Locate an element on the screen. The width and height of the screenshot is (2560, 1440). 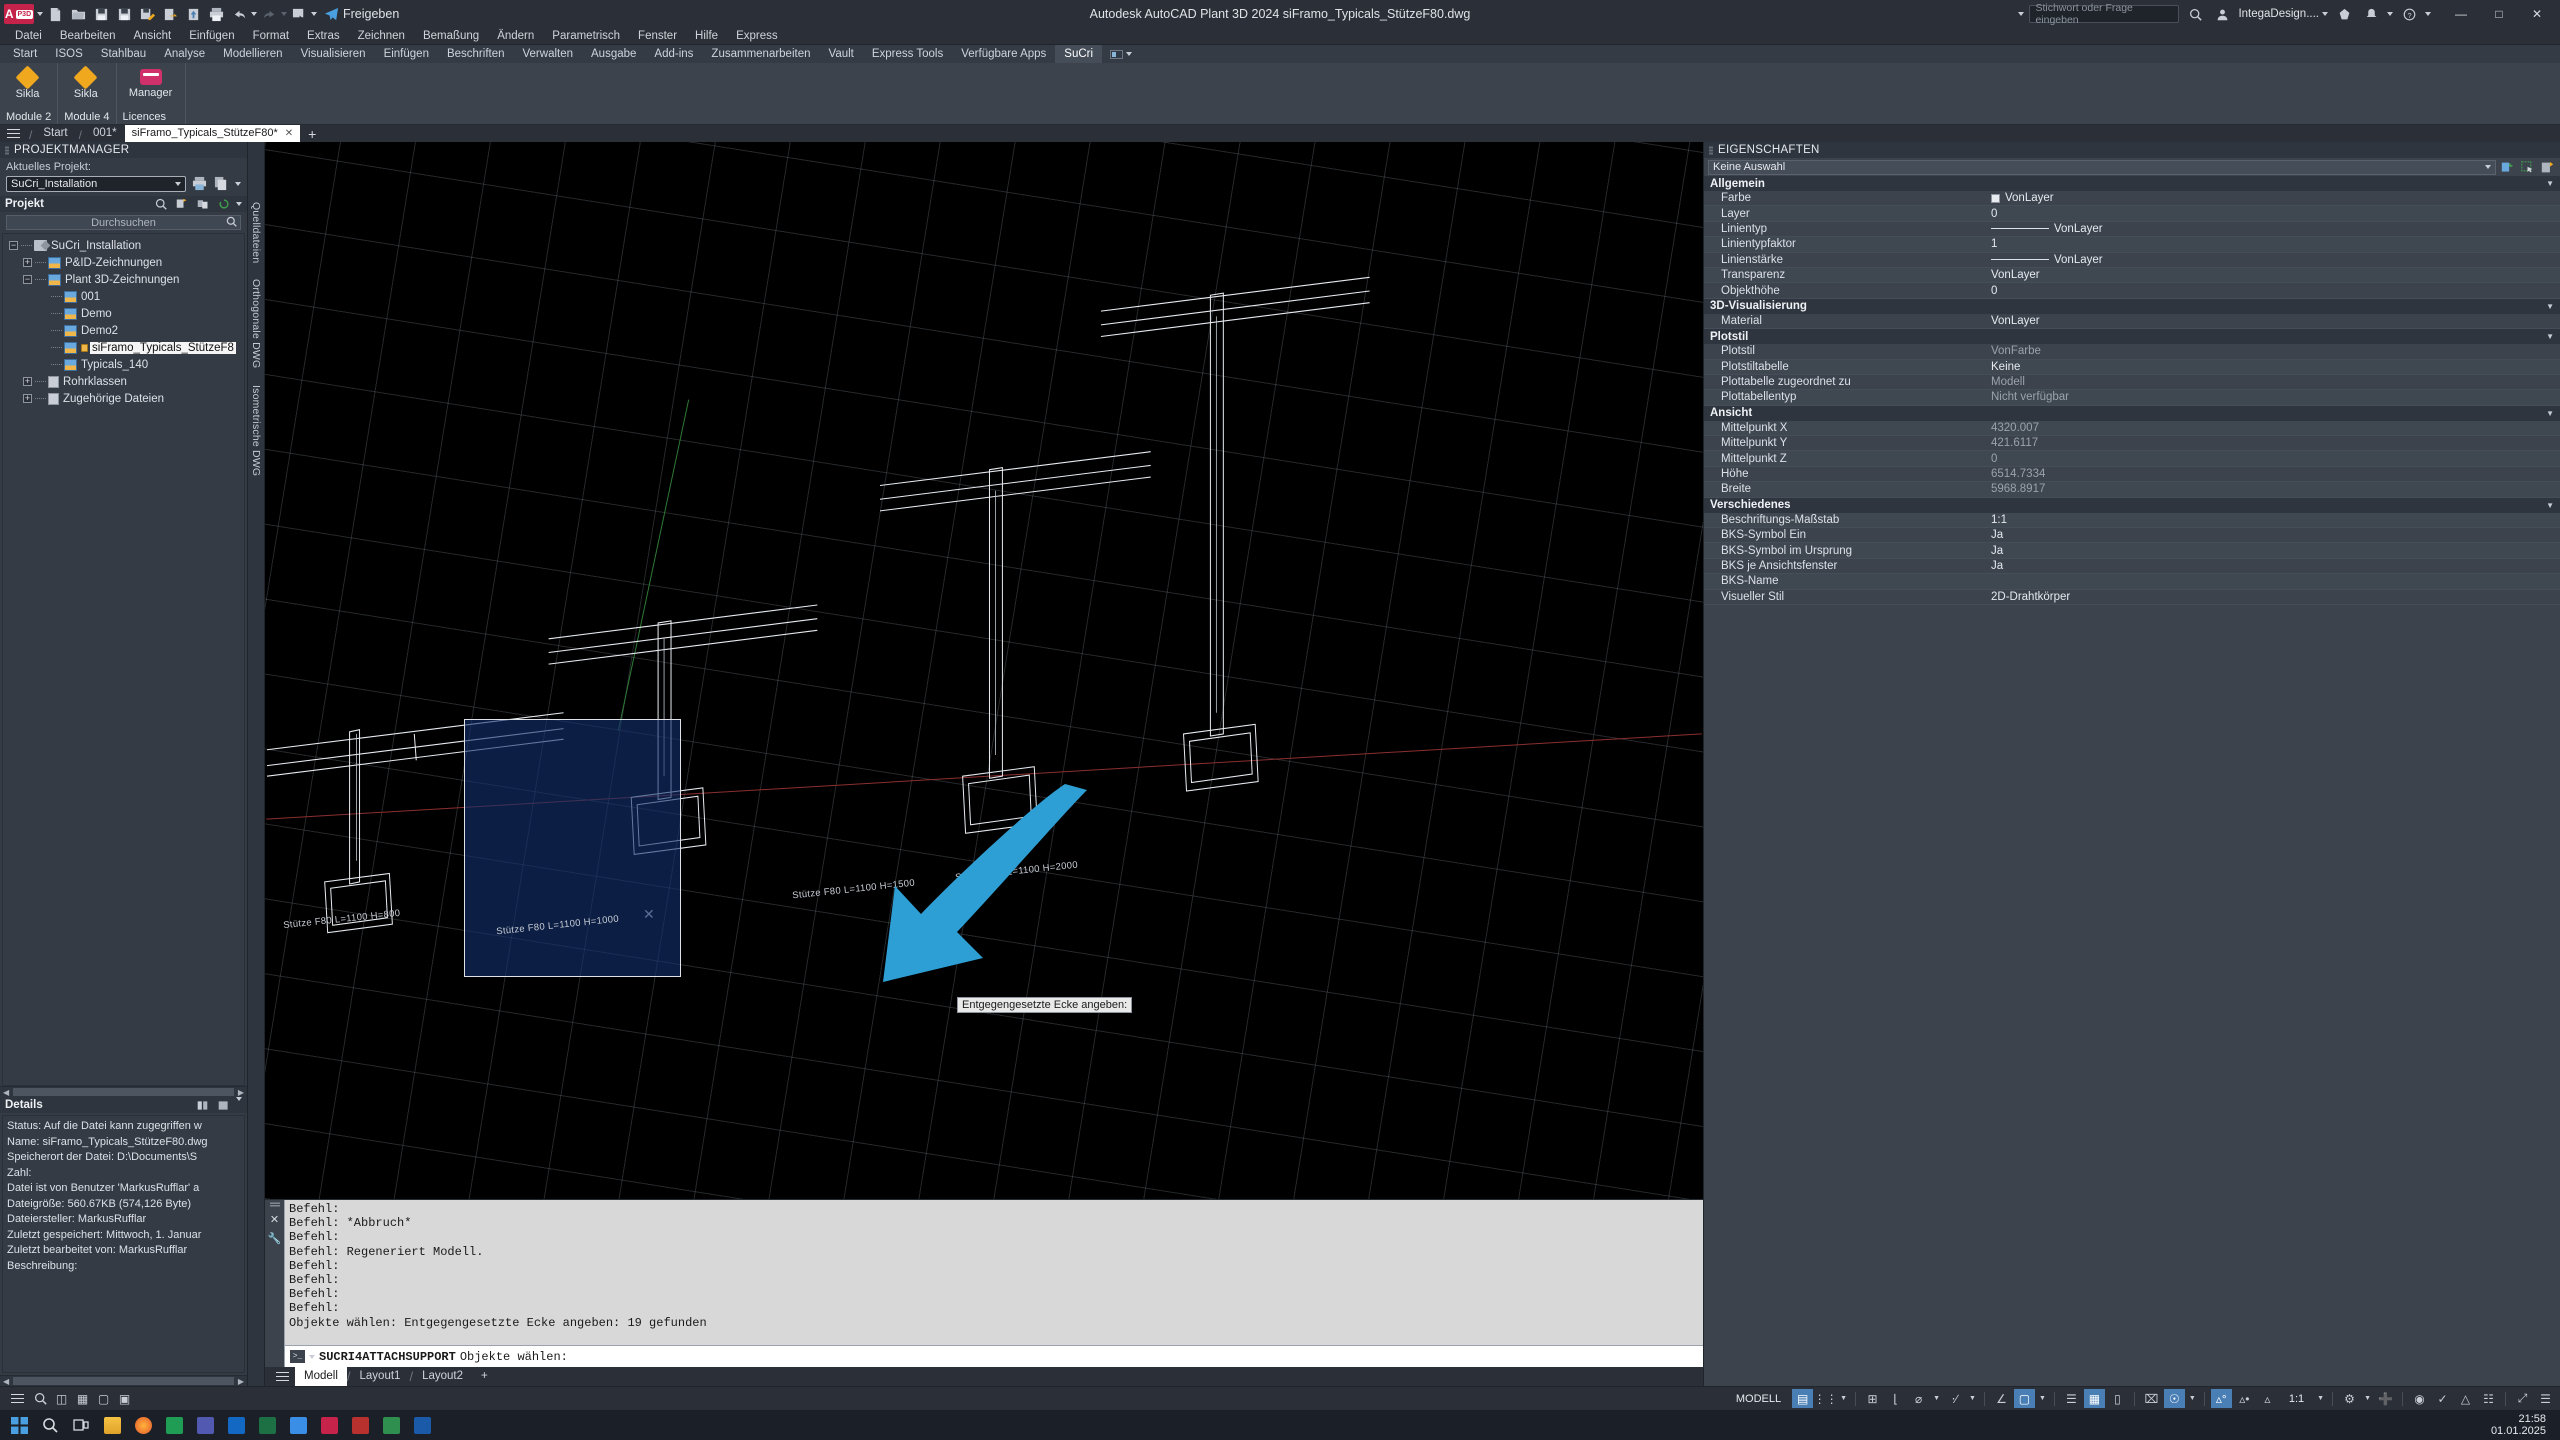
property-row-bks-je-ansichtsfenster: BKS je Ansichtsfenster Ja is located at coordinates (2132, 566).